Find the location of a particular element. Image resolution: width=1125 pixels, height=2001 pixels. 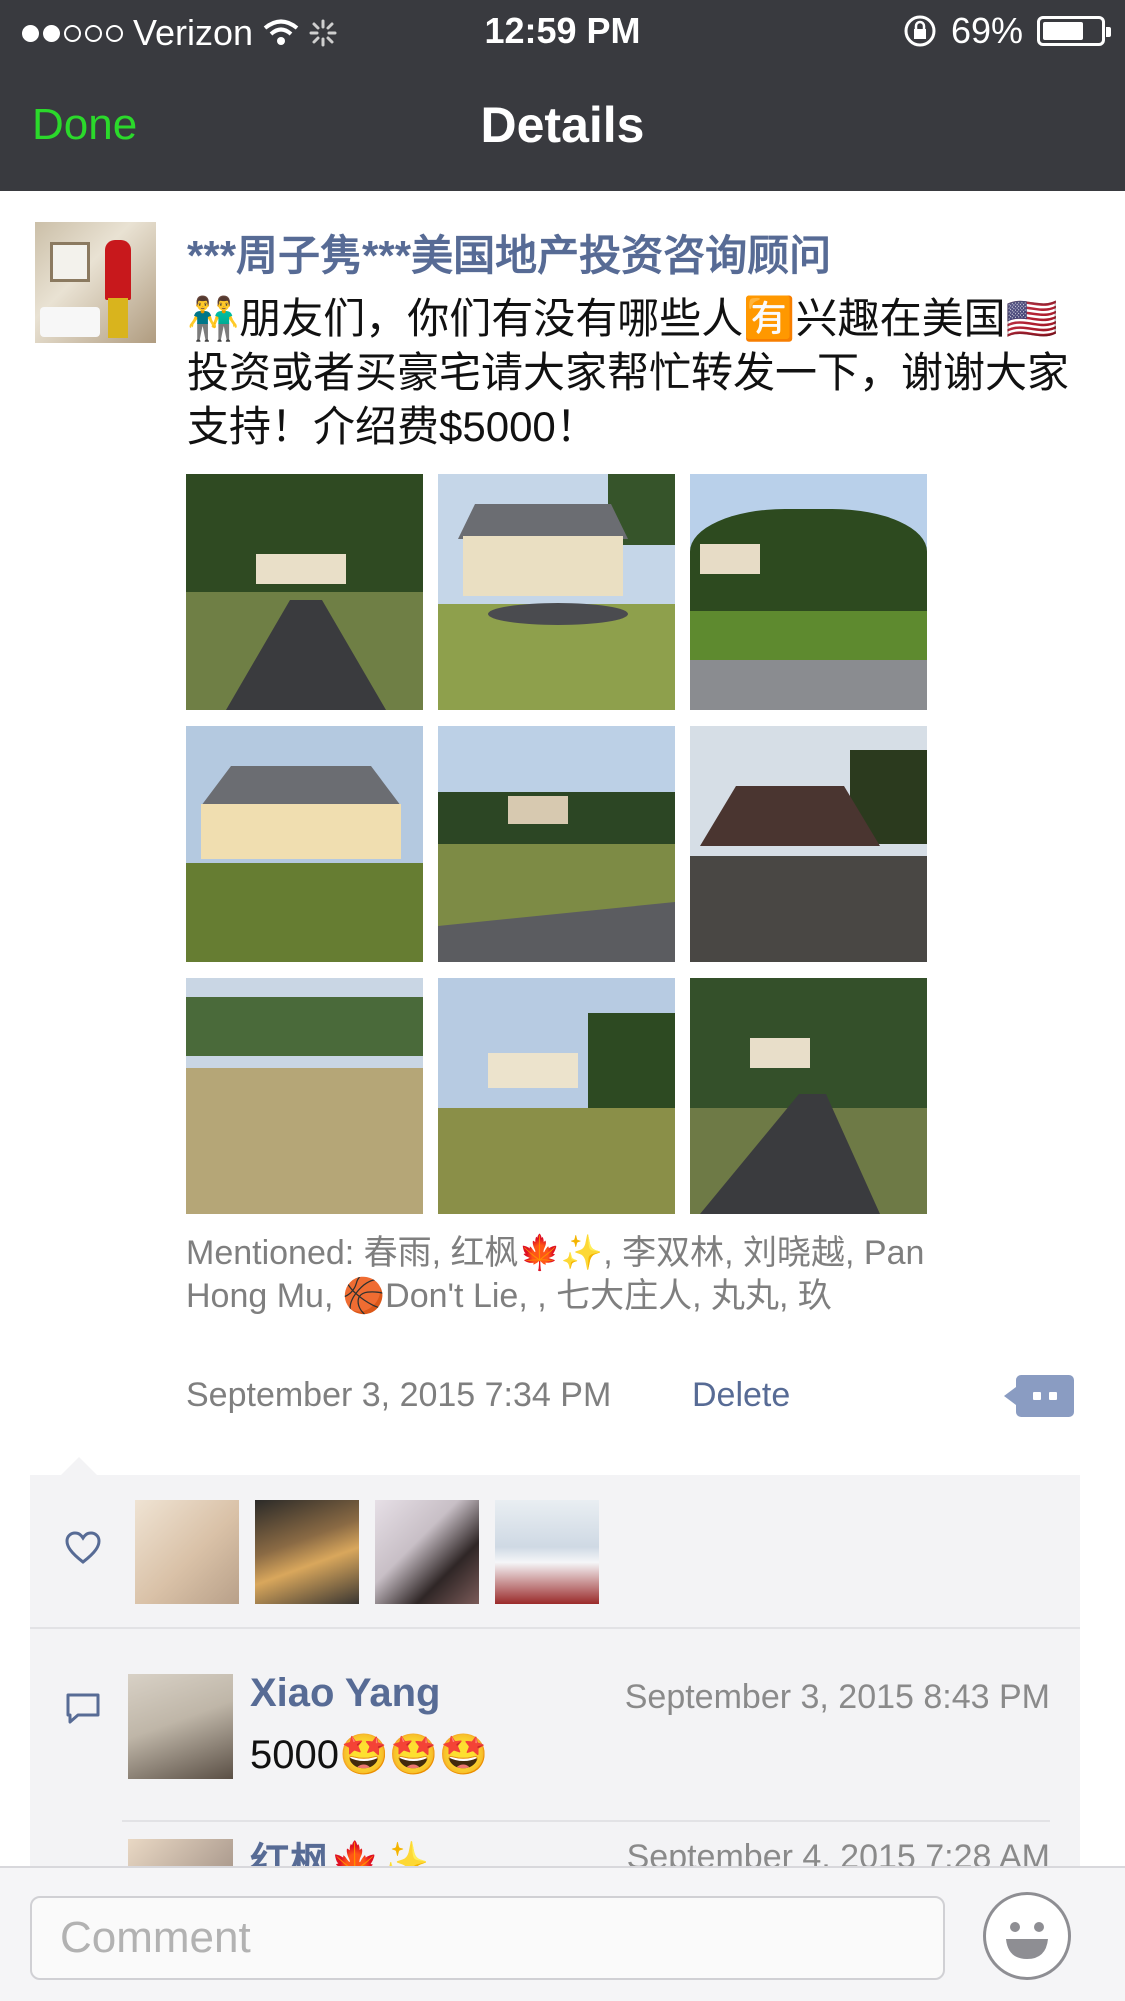

battery-percent: 69% is located at coordinates (986, 30).